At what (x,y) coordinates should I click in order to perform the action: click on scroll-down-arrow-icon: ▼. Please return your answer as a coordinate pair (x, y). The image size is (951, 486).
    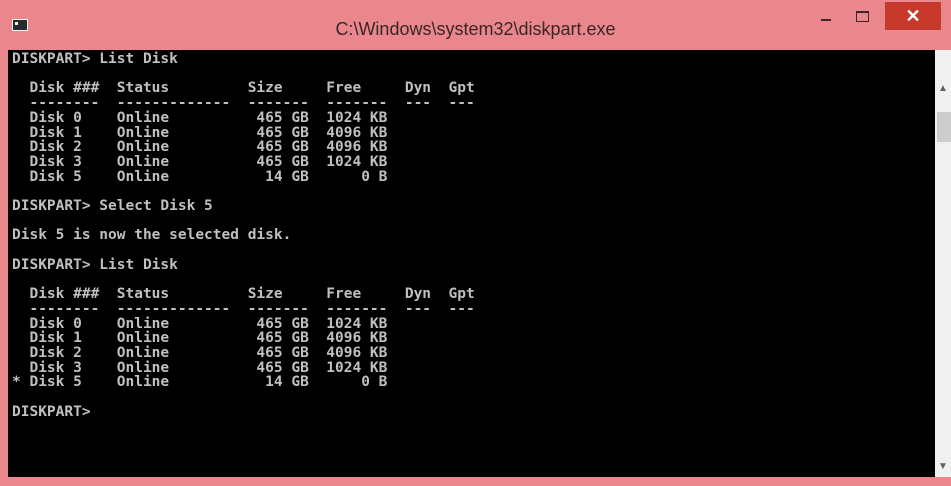
    Looking at the image, I should click on (943, 466).